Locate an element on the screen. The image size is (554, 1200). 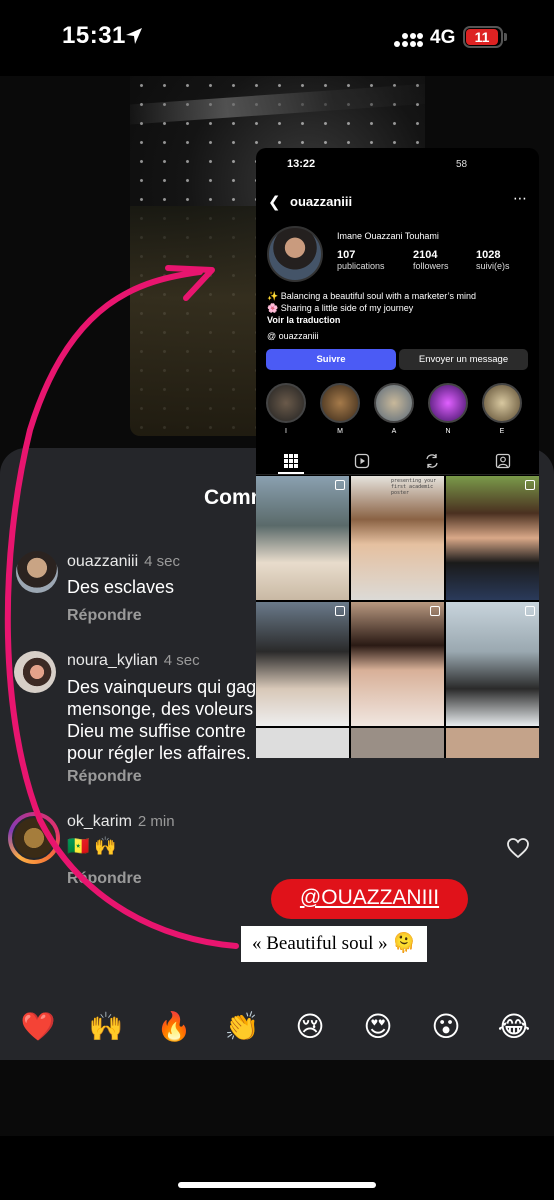
translate-link: Voir la traduction is located at coordinates (303, 320).